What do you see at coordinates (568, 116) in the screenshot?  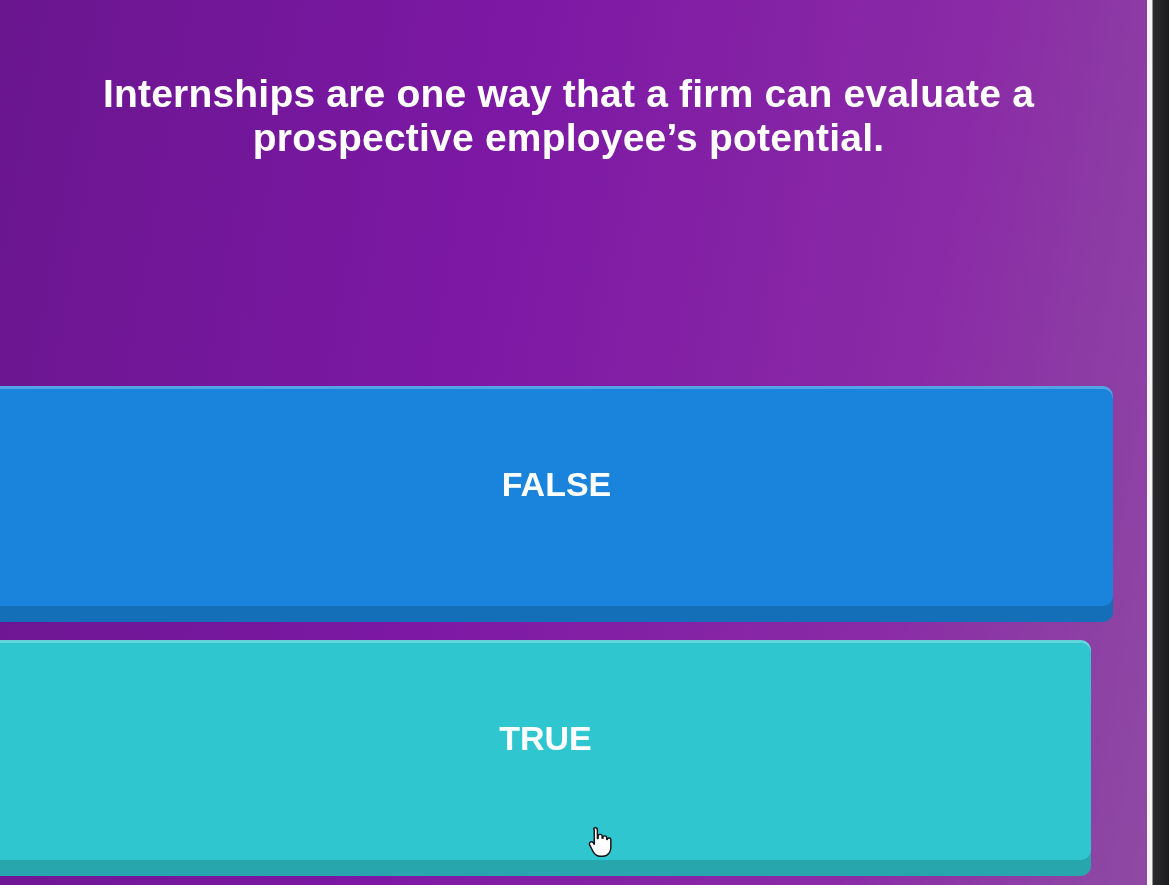 I see `question-text: Internships are one way that a firm can evaluate a prospective employee’s potential.` at bounding box center [568, 116].